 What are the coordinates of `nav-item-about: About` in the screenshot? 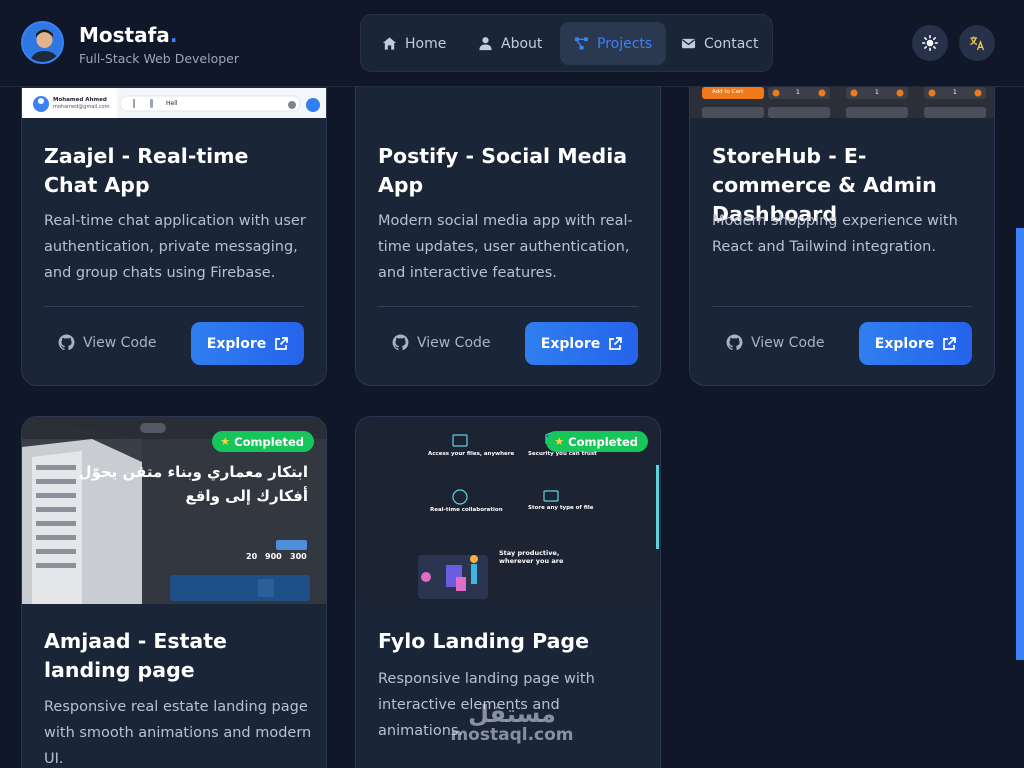 It's located at (510, 43).